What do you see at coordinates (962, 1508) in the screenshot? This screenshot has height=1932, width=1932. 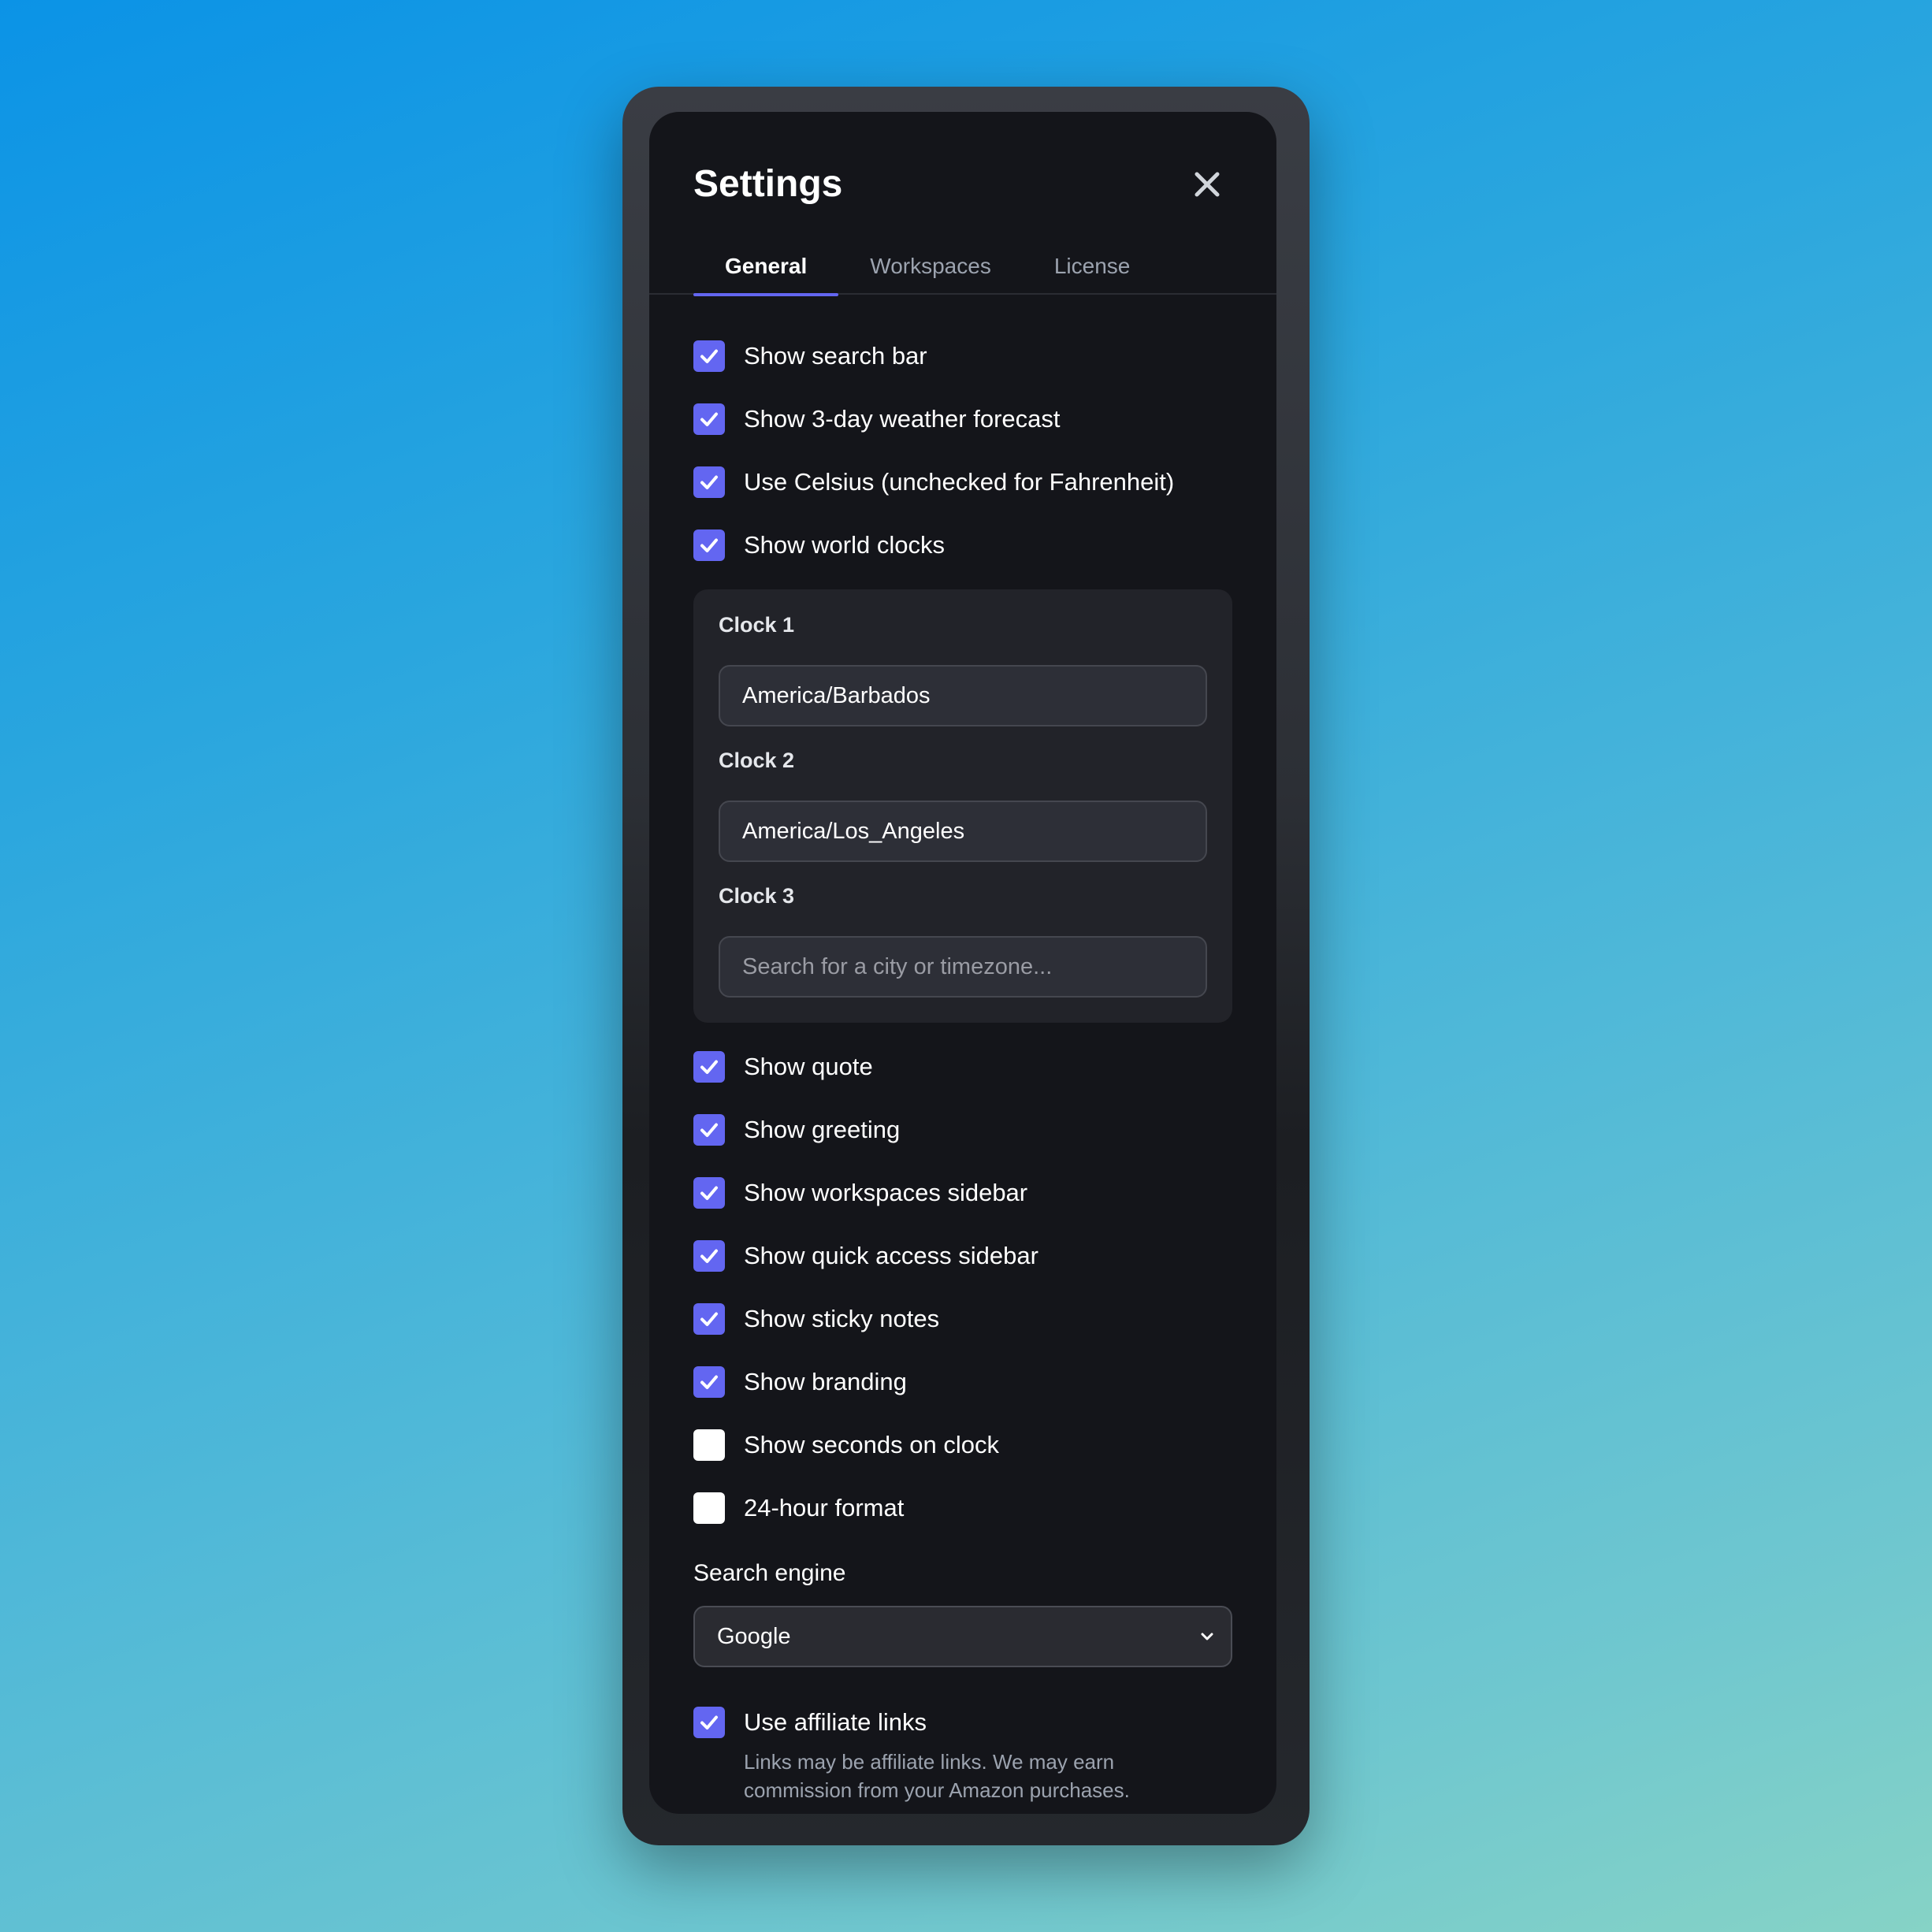 I see `option-24-hour-format: 24-hour format` at bounding box center [962, 1508].